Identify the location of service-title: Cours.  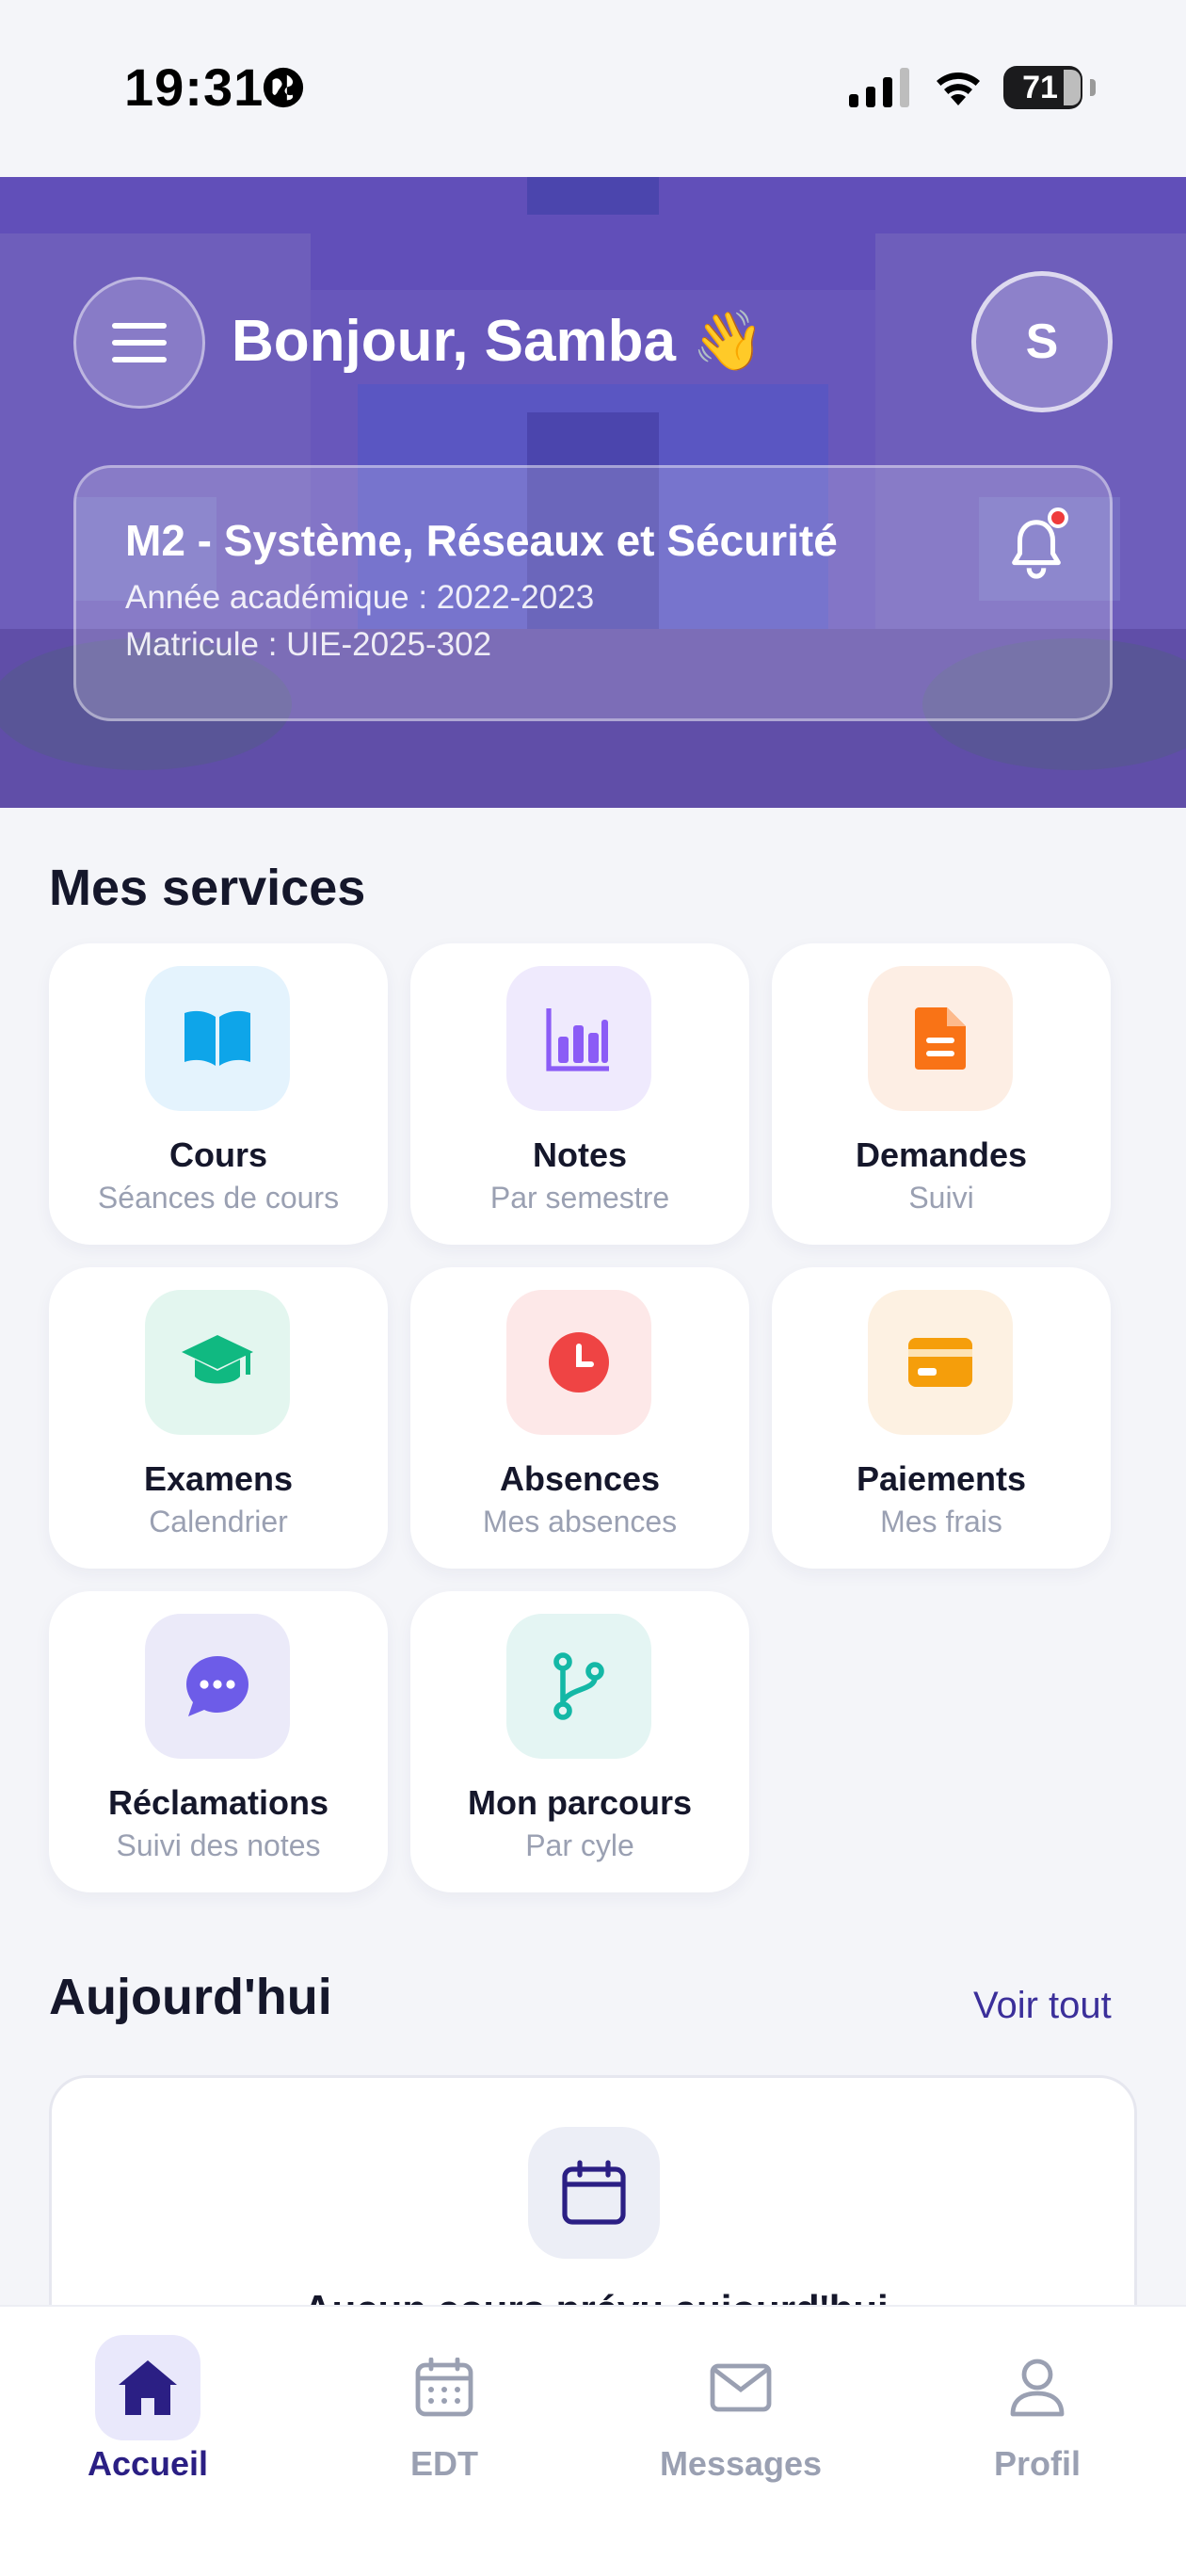
(217, 1154).